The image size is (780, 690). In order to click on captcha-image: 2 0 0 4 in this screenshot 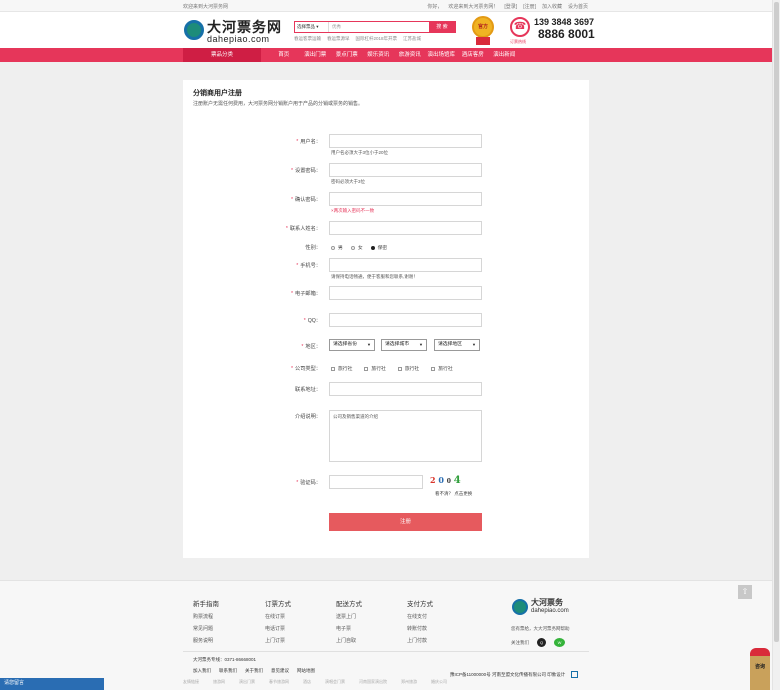, I will do `click(448, 482)`.